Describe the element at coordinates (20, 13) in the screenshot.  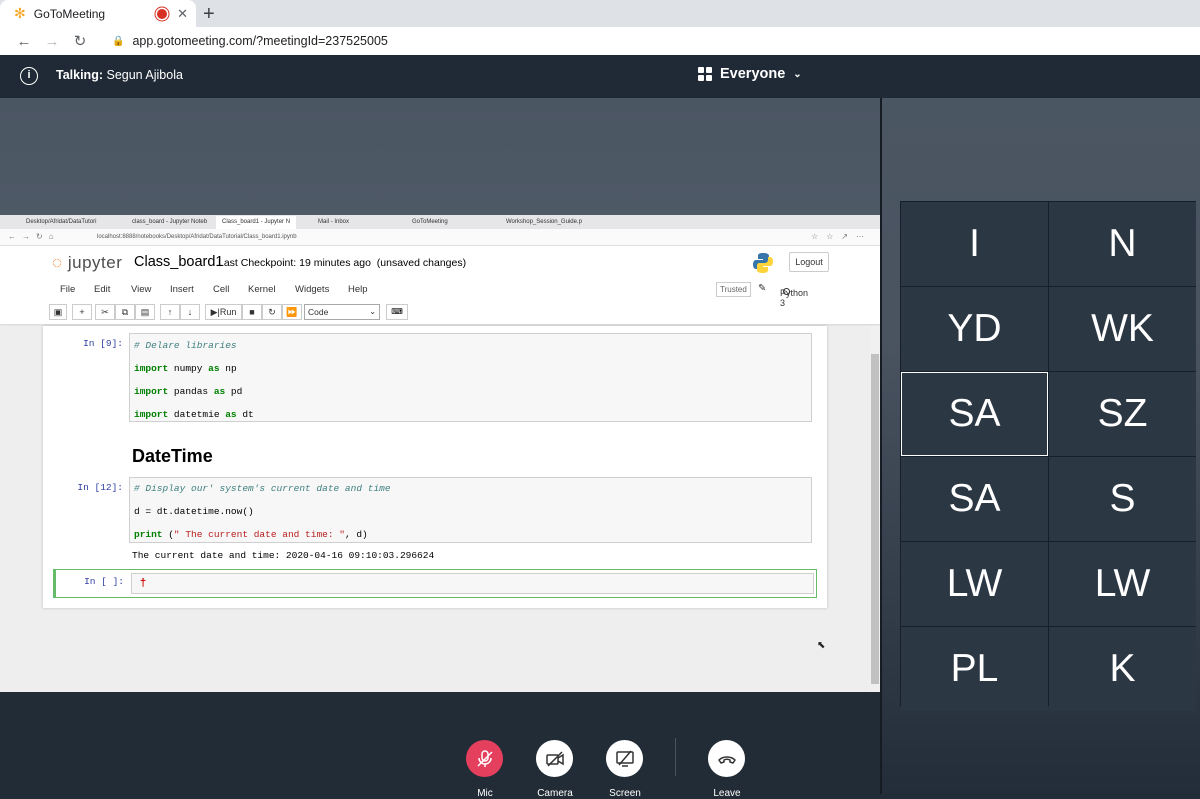
I see `gotomeeting-logo-icon: ✻` at that location.